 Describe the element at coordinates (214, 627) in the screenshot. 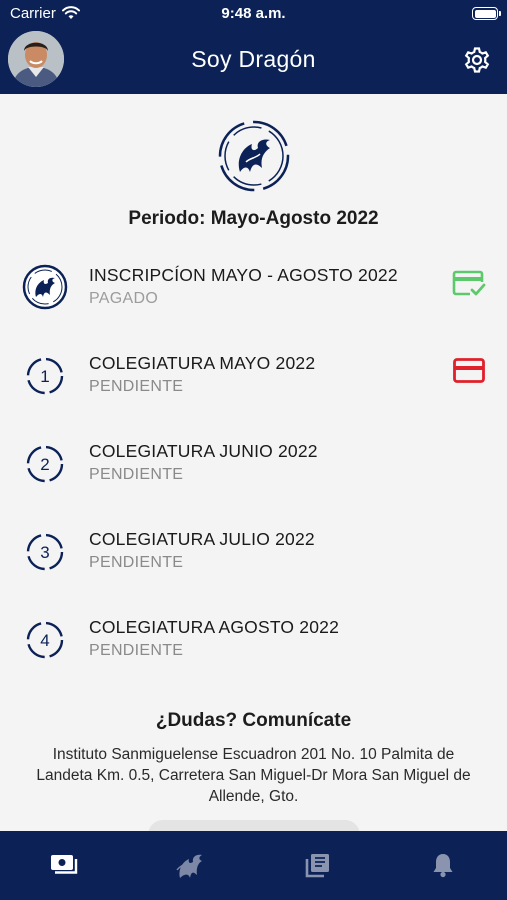

I see `payment-title: COLEGIATURA AGOSTO 2022` at that location.